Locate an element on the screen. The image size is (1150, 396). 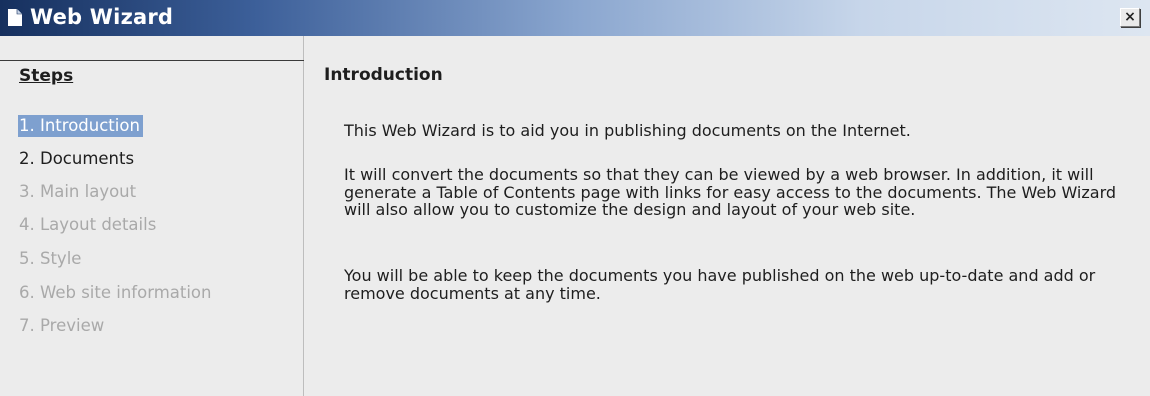
step-style: 5. Style is located at coordinates (50, 259).